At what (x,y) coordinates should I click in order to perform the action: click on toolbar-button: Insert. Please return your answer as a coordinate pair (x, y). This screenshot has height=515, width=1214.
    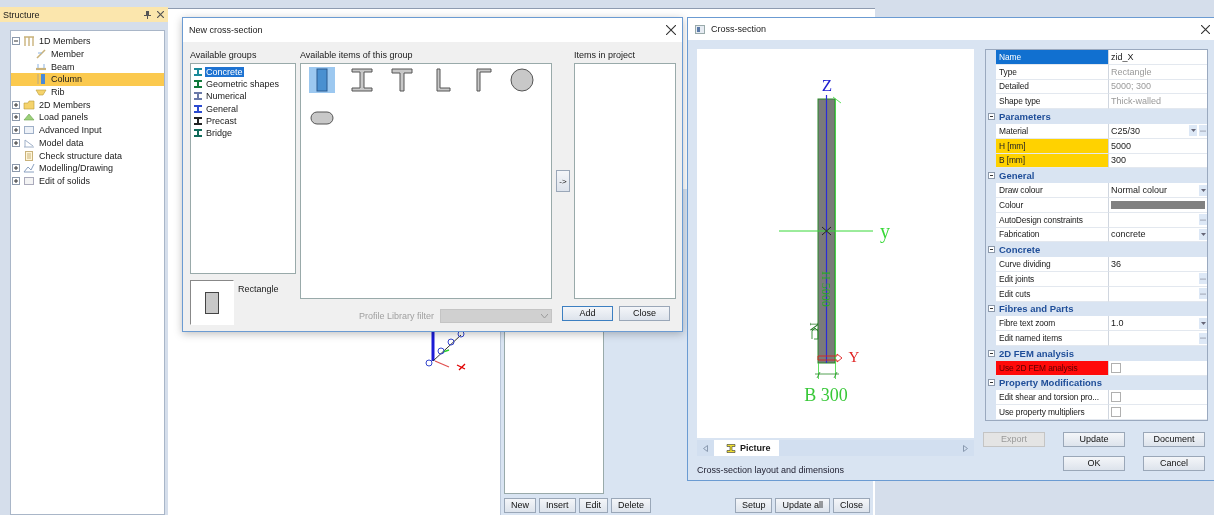
    Looking at the image, I should click on (557, 505).